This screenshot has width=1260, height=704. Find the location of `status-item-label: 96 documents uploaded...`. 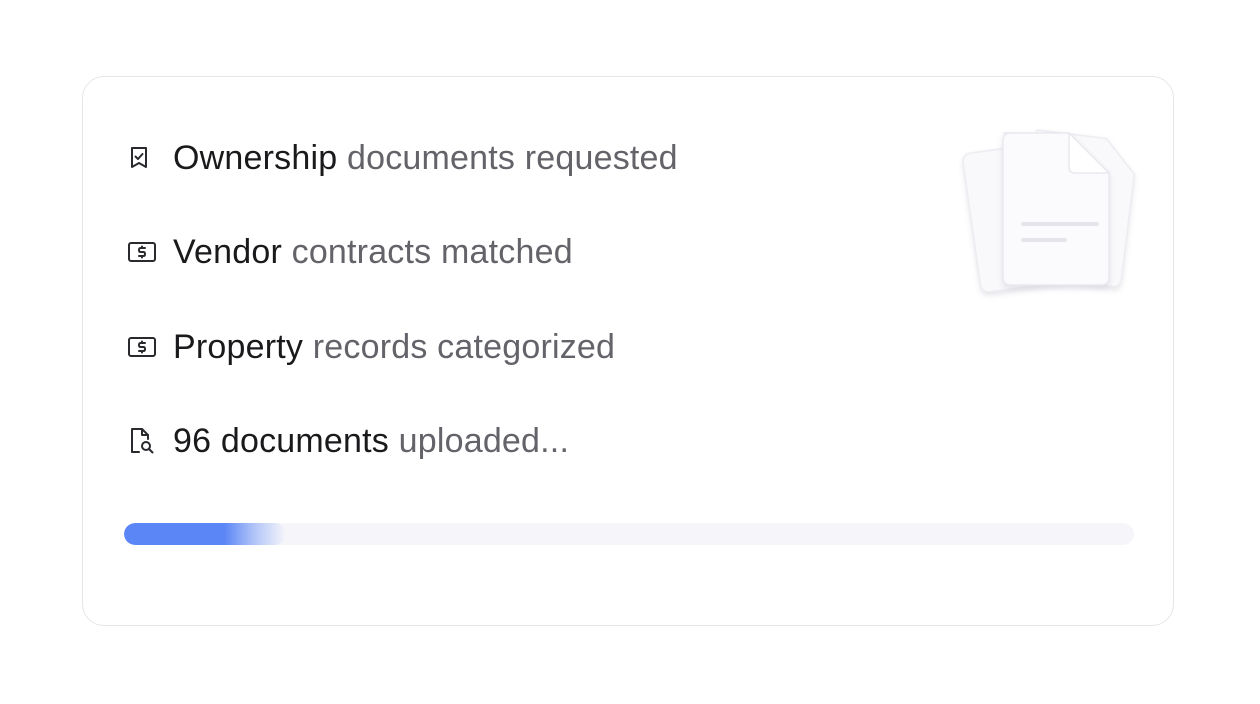

status-item-label: 96 documents uploaded... is located at coordinates (371, 440).